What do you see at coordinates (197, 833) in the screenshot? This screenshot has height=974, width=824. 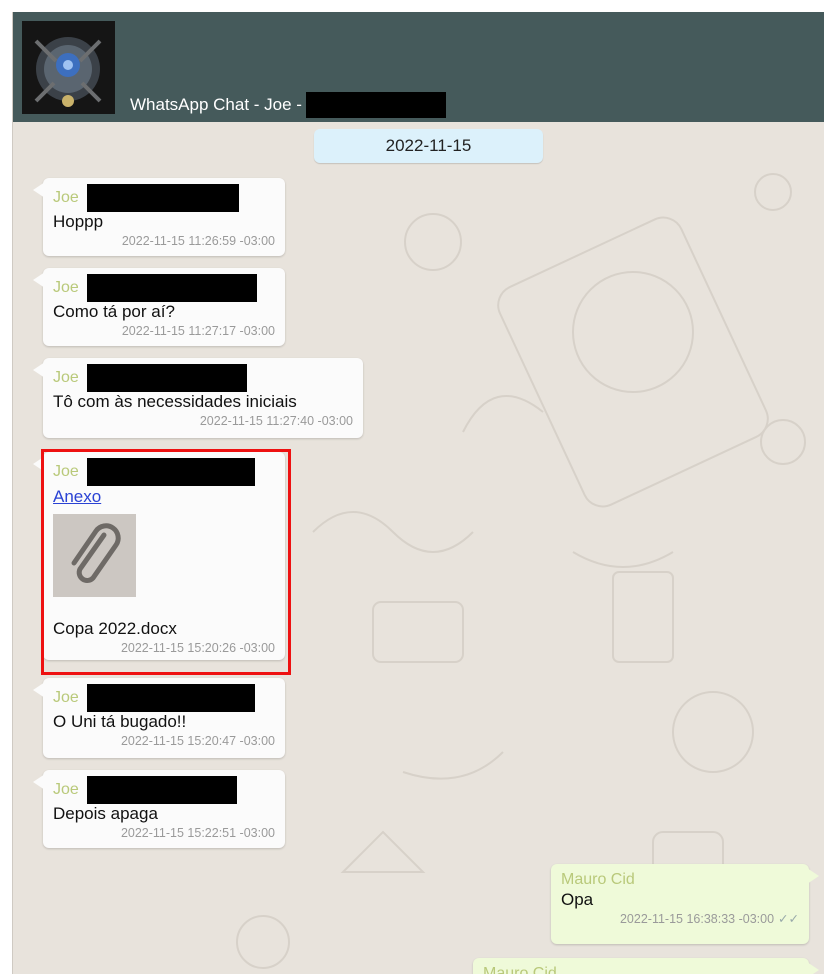 I see `message-timestamp: 2022-11-15 15:22:51 -03:00` at bounding box center [197, 833].